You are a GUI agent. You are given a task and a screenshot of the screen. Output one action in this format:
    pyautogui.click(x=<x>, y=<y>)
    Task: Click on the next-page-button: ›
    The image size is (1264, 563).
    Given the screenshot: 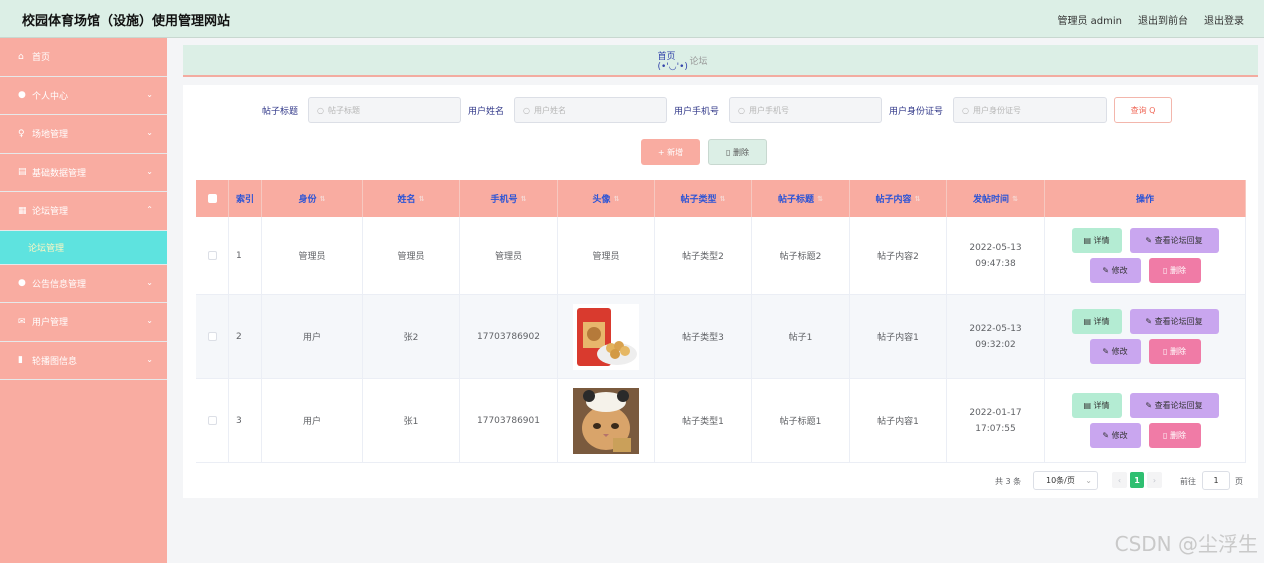 What is the action you would take?
    pyautogui.click(x=1154, y=480)
    